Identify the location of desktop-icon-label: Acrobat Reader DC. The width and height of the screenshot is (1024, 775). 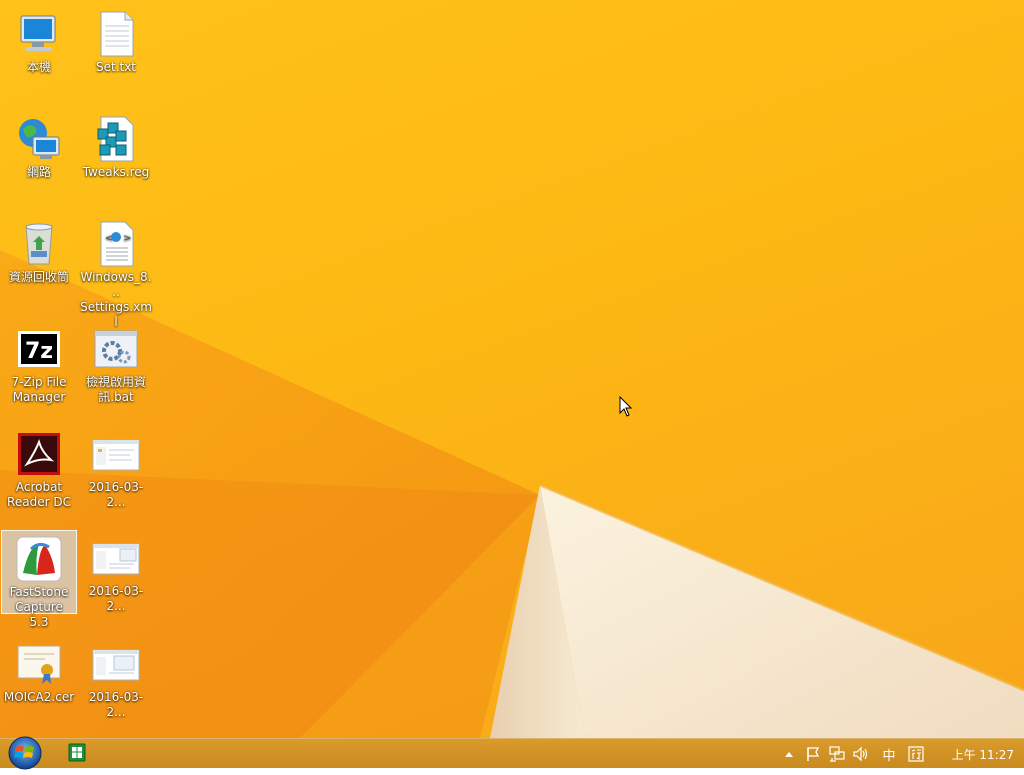
(39, 494).